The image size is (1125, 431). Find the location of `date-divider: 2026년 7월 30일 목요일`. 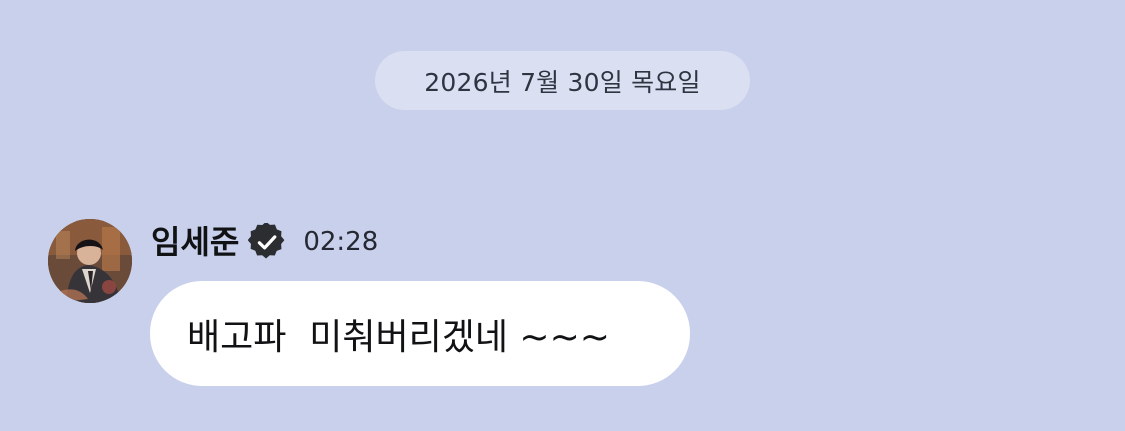

date-divider: 2026년 7월 30일 목요일 is located at coordinates (562, 80).